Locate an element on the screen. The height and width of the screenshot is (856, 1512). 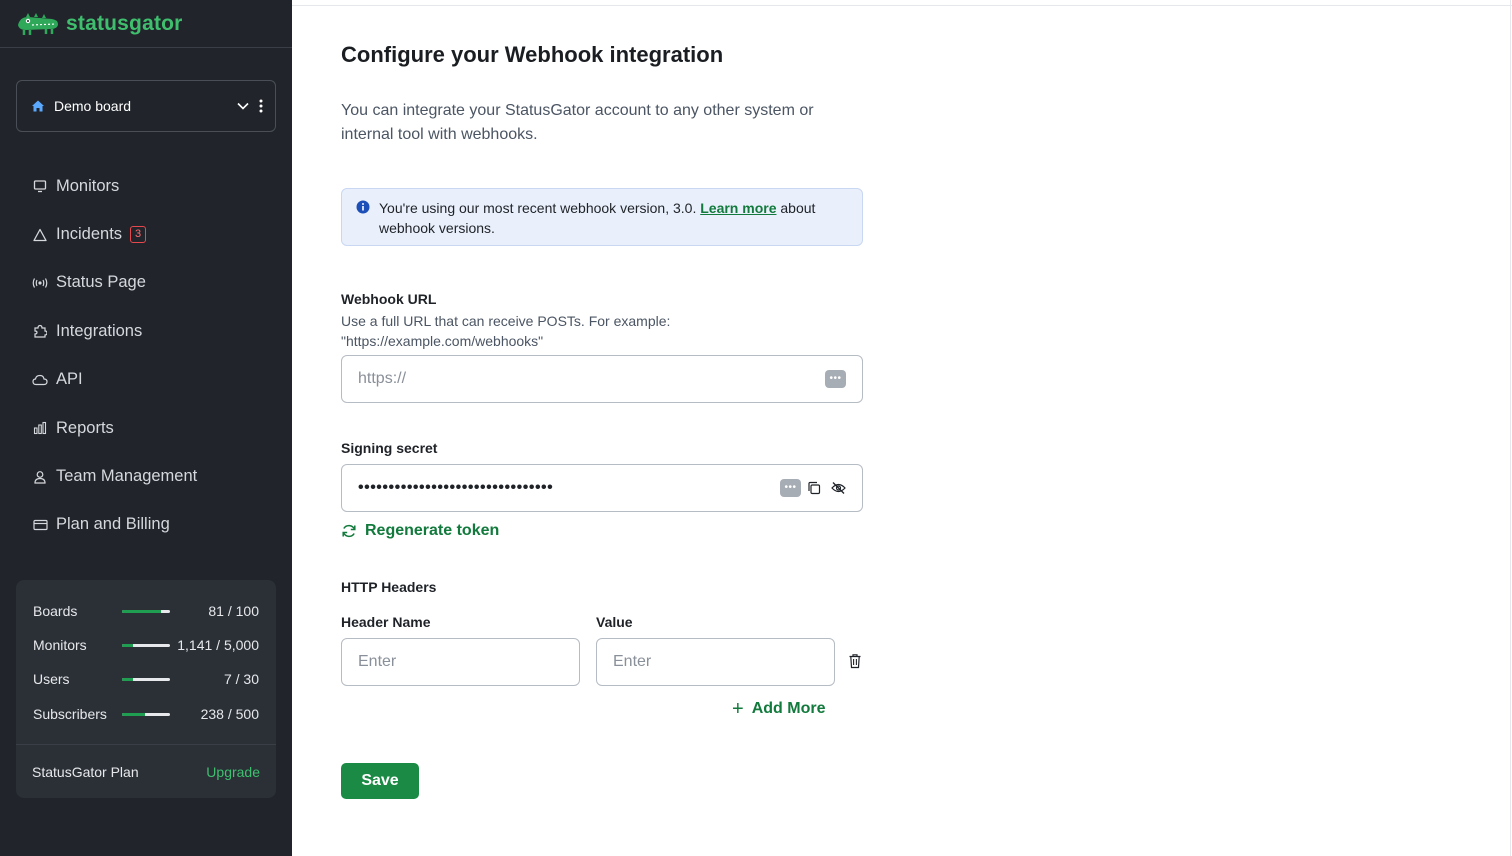
signing-secret-label: Signing secret is located at coordinates (389, 448).